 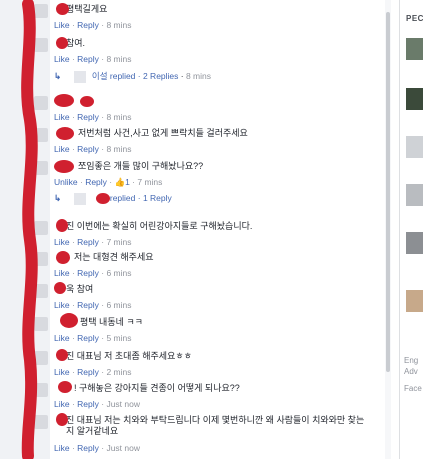 I want to click on comment-text: 참여., so click(x=76, y=43).